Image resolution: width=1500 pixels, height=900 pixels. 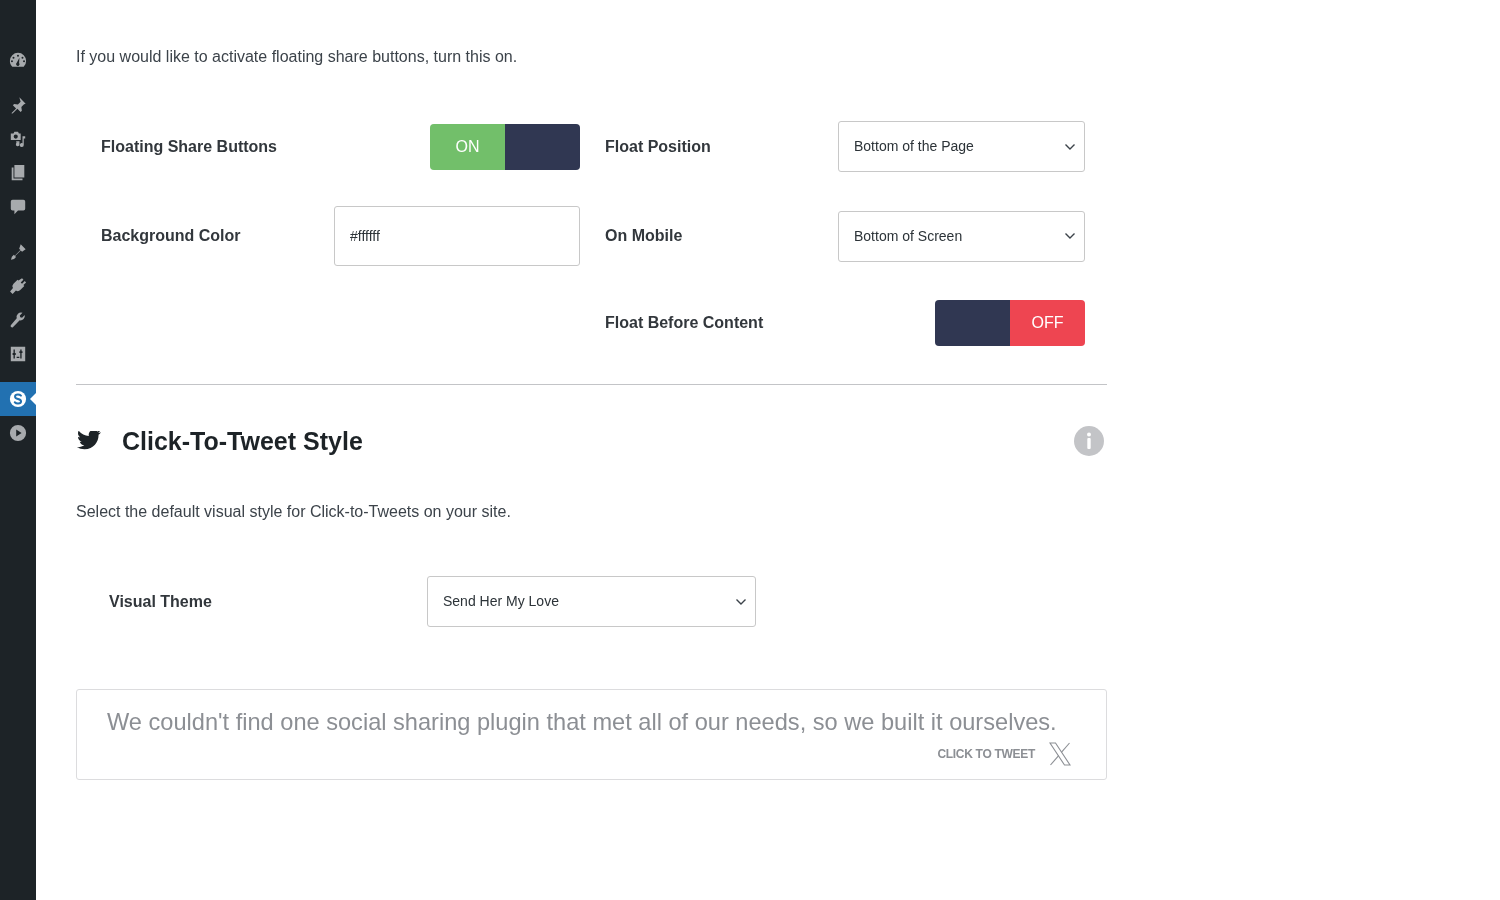 What do you see at coordinates (243, 441) in the screenshot?
I see `section-heading: Click-To-Tweet Style` at bounding box center [243, 441].